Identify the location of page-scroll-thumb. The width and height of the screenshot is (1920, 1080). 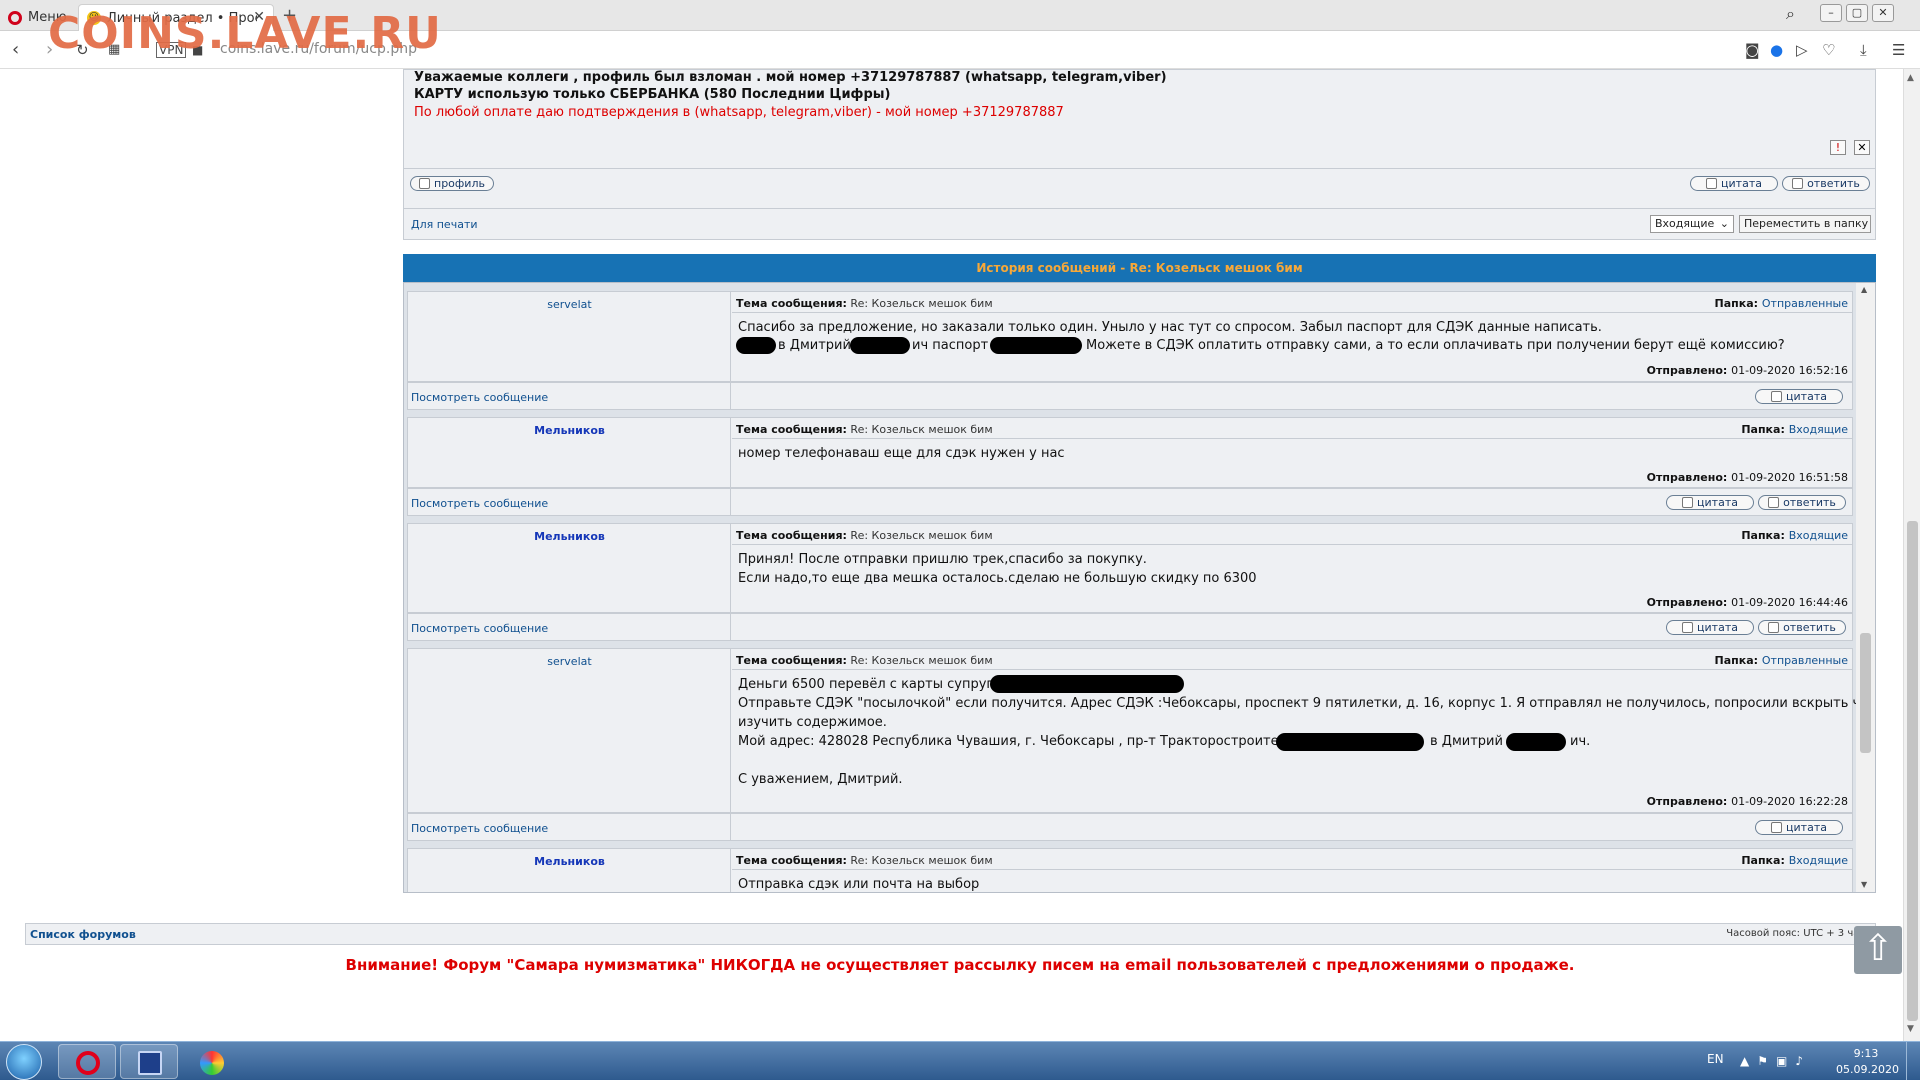
(1912, 771).